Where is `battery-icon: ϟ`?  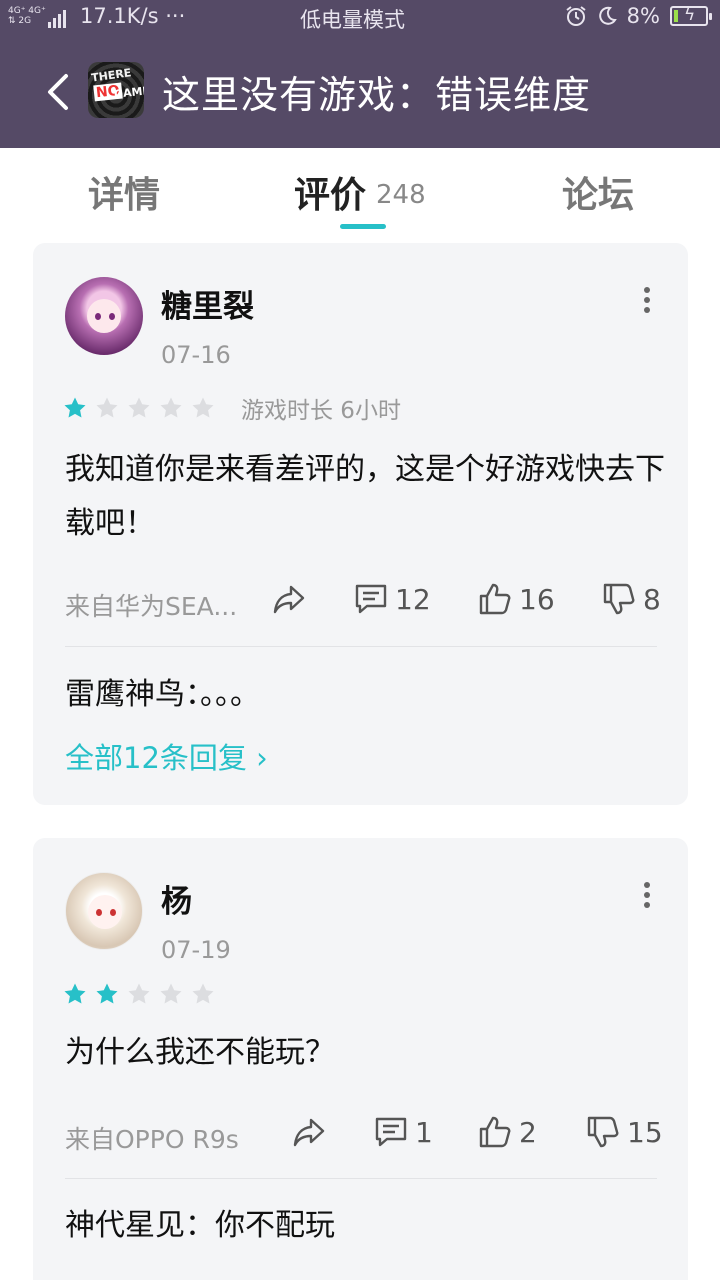
battery-icon: ϟ is located at coordinates (691, 15).